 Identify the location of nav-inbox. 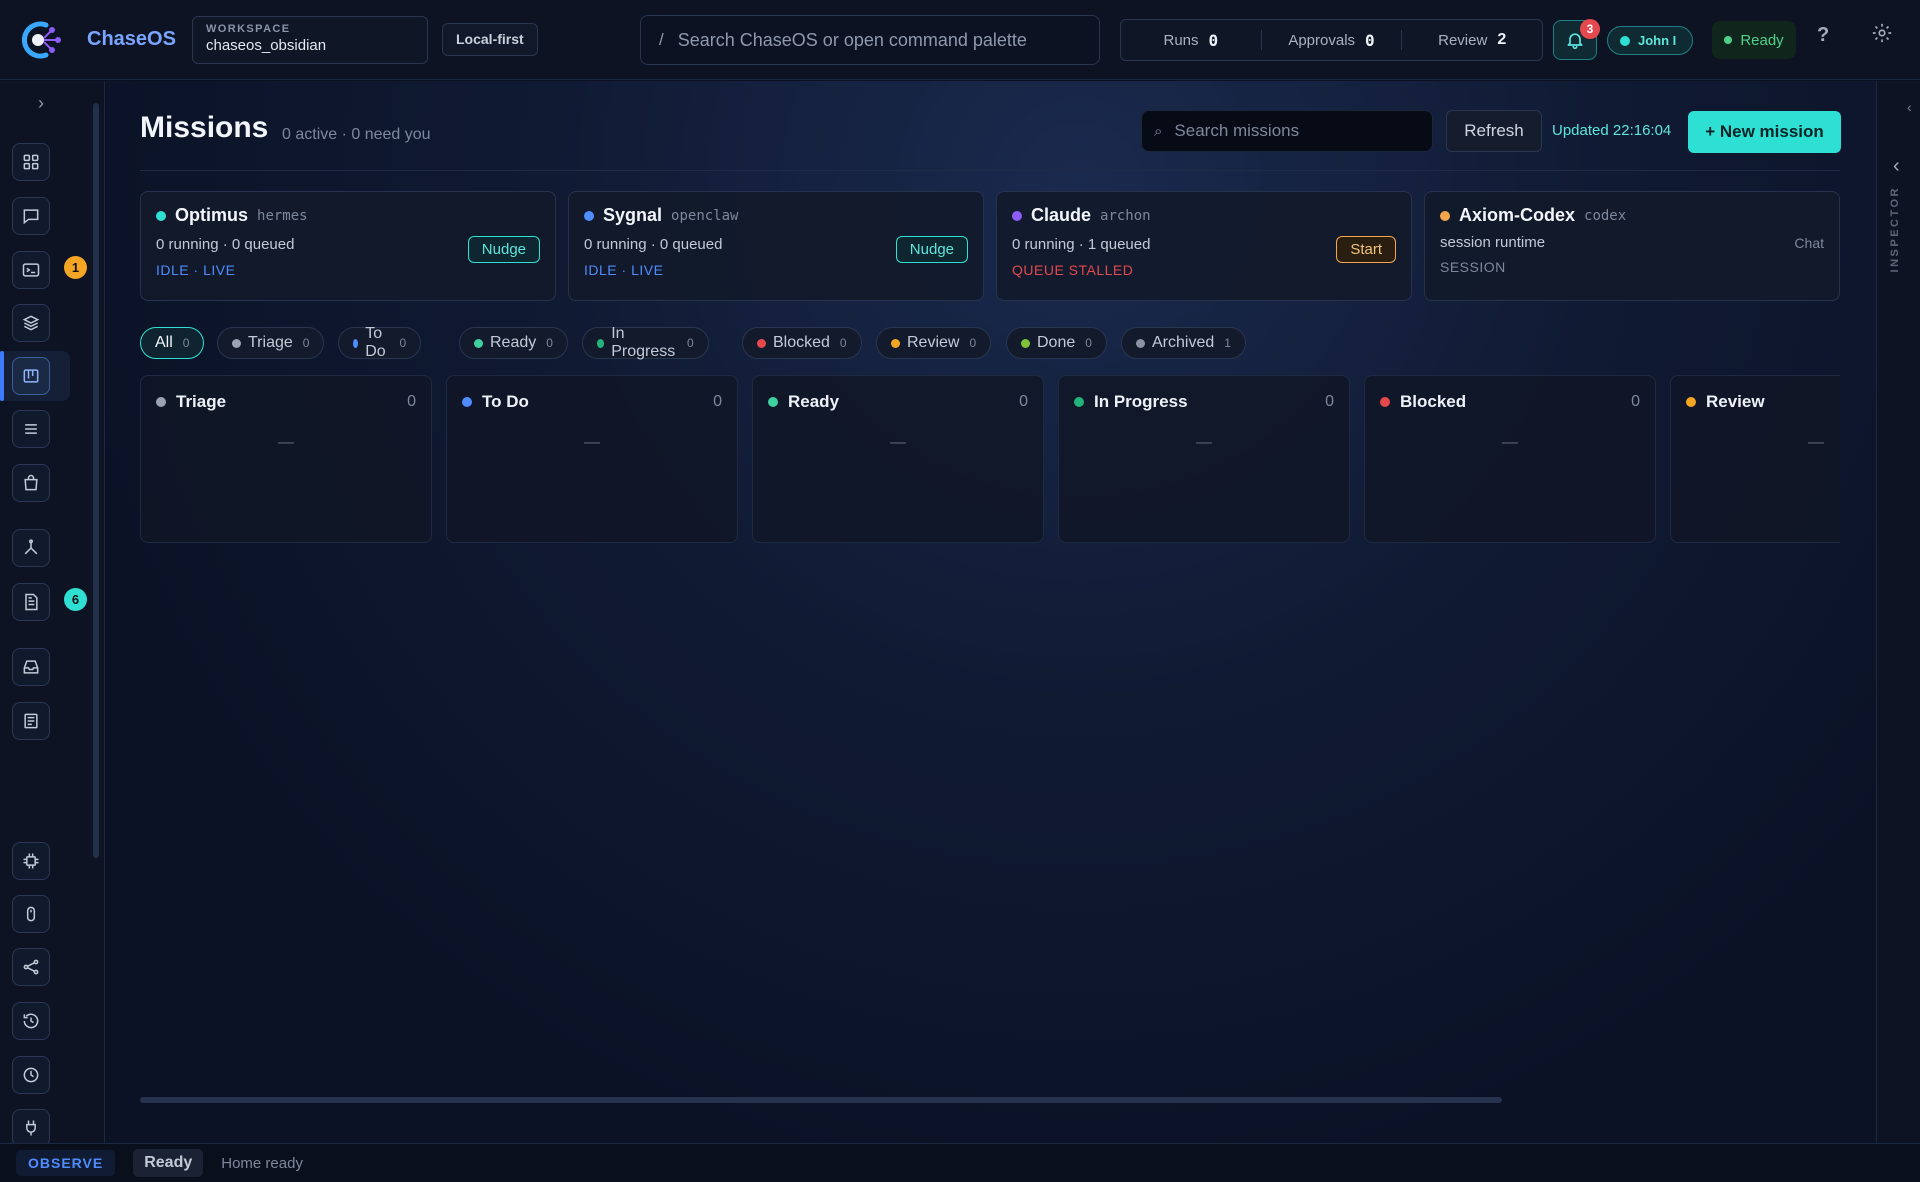
(31, 667).